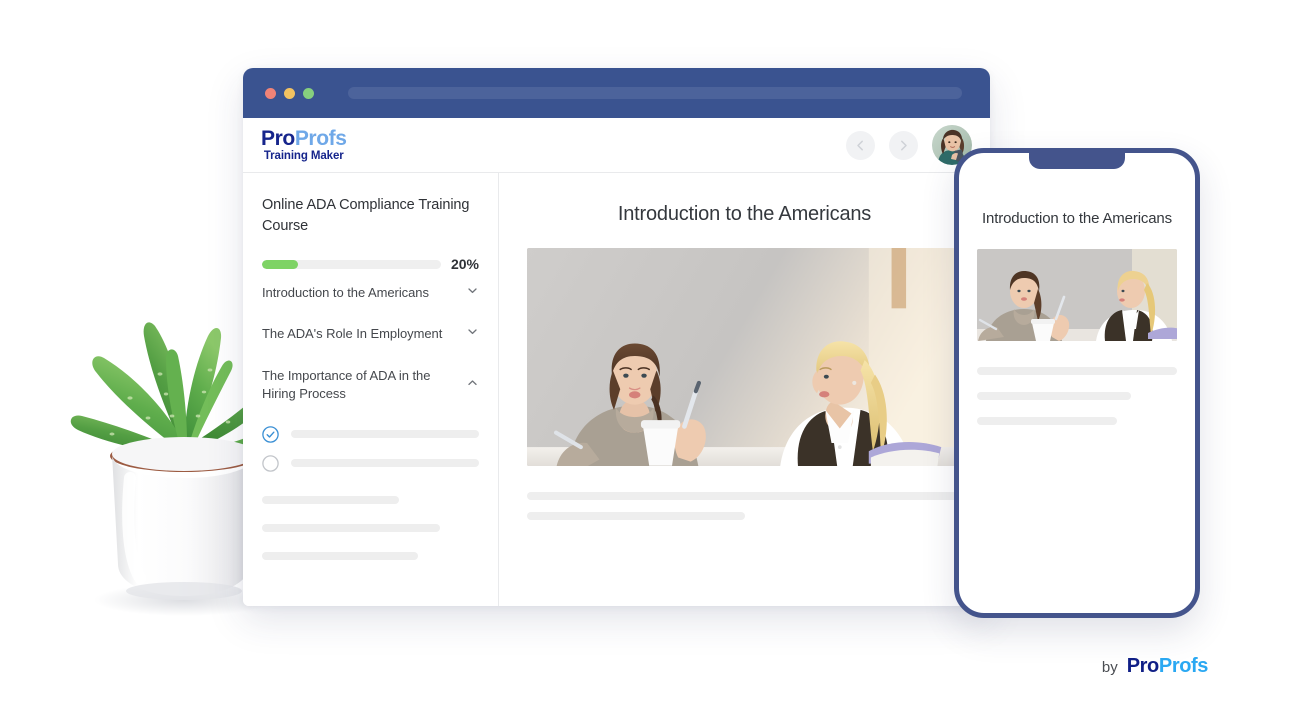 The image size is (1300, 706). I want to click on lesson-item-pending, so click(370, 463).